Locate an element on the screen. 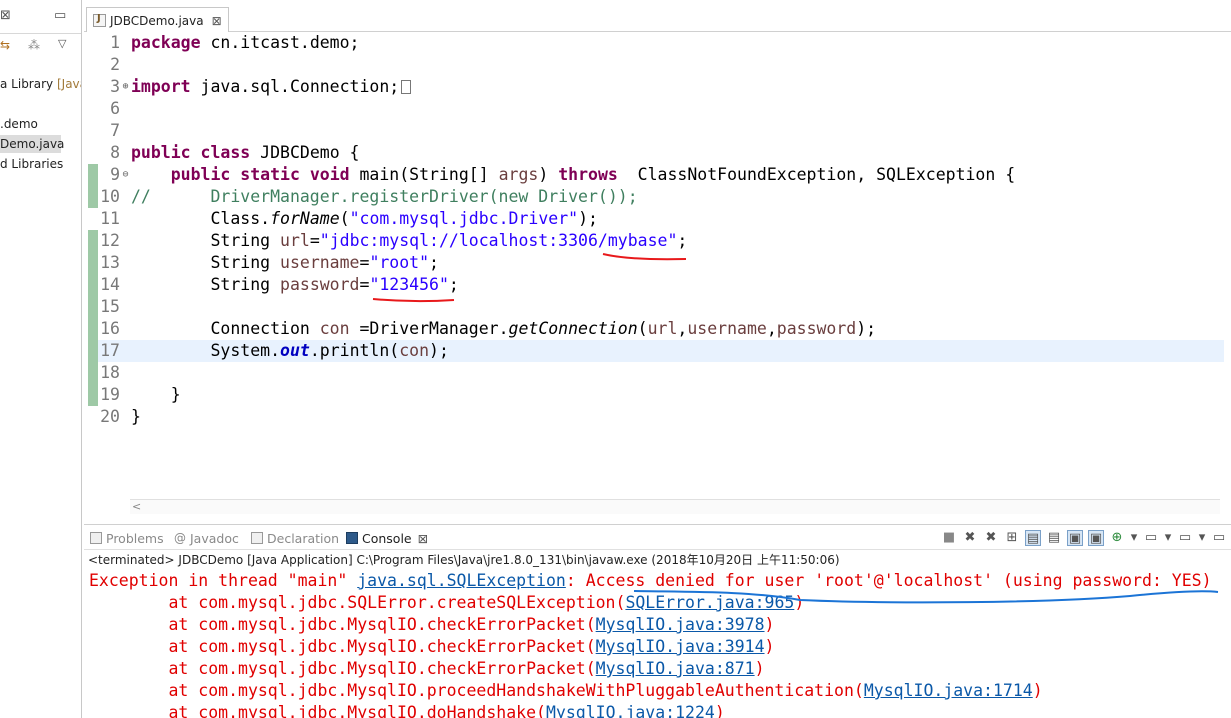 Image resolution: width=1231 pixels, height=718 pixels. tree-item-jre-library: a Library [Java is located at coordinates (40, 84).